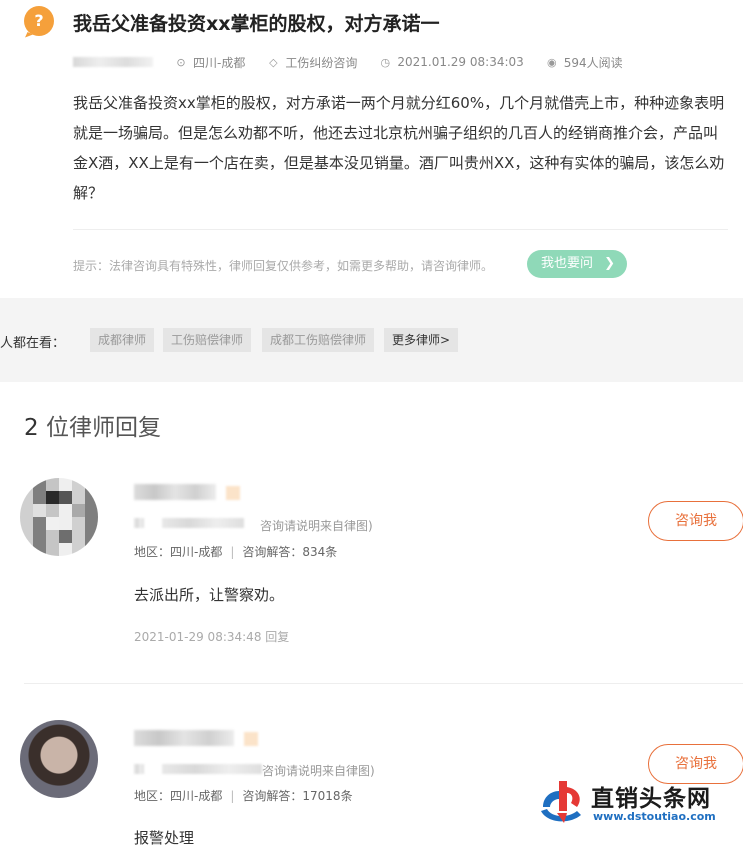  What do you see at coordinates (695, 521) in the screenshot?
I see `consult-button: 咨询我` at bounding box center [695, 521].